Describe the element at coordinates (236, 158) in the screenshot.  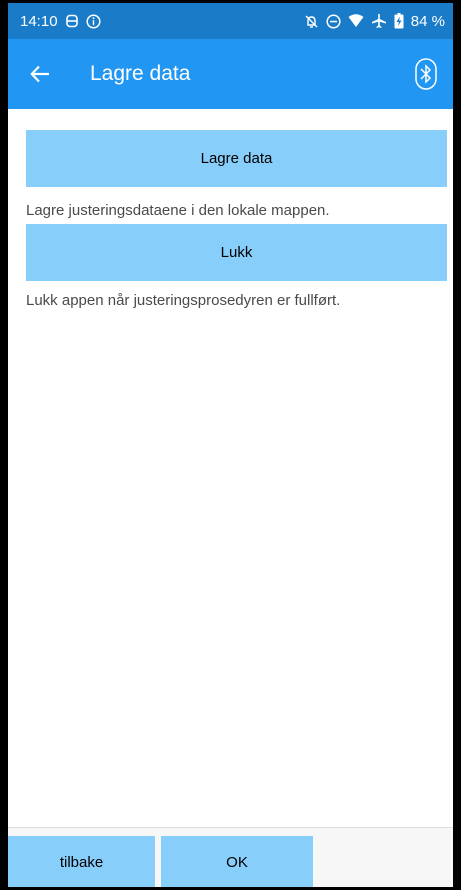
I see `save-data-button: Lagre data` at that location.